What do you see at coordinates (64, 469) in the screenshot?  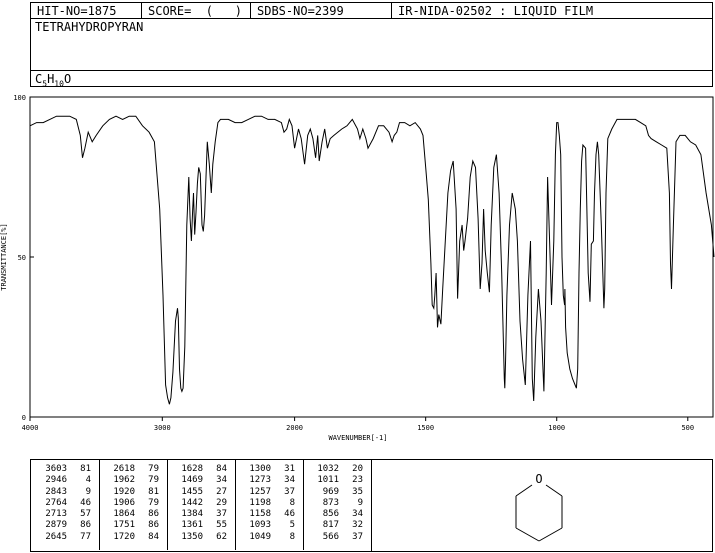 I see `peak-row: 3603 81` at bounding box center [64, 469].